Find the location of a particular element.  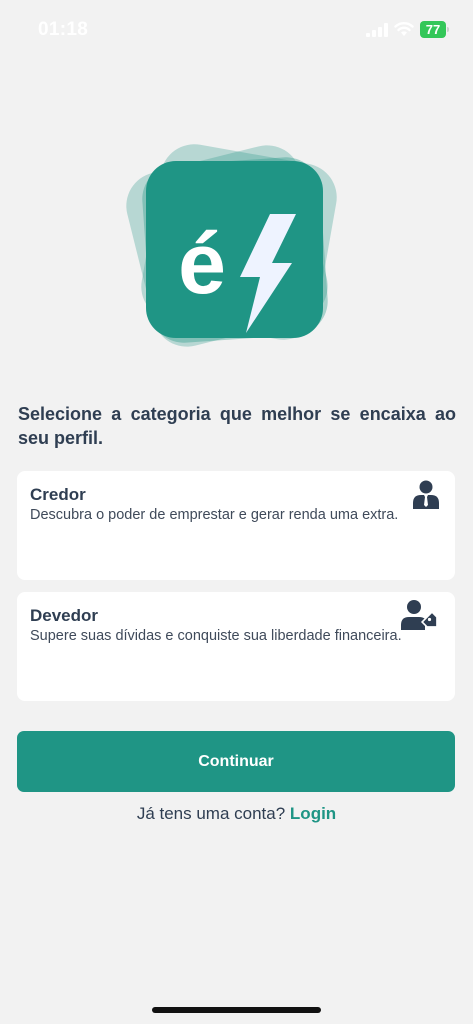

app-logo: é is located at coordinates (237, 250).